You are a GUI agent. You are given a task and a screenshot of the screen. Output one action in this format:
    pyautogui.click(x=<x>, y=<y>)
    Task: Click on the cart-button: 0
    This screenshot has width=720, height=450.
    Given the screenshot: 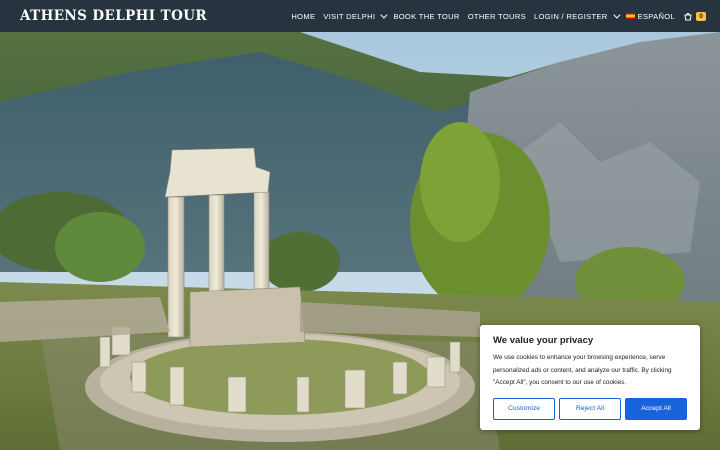 What is the action you would take?
    pyautogui.click(x=694, y=16)
    